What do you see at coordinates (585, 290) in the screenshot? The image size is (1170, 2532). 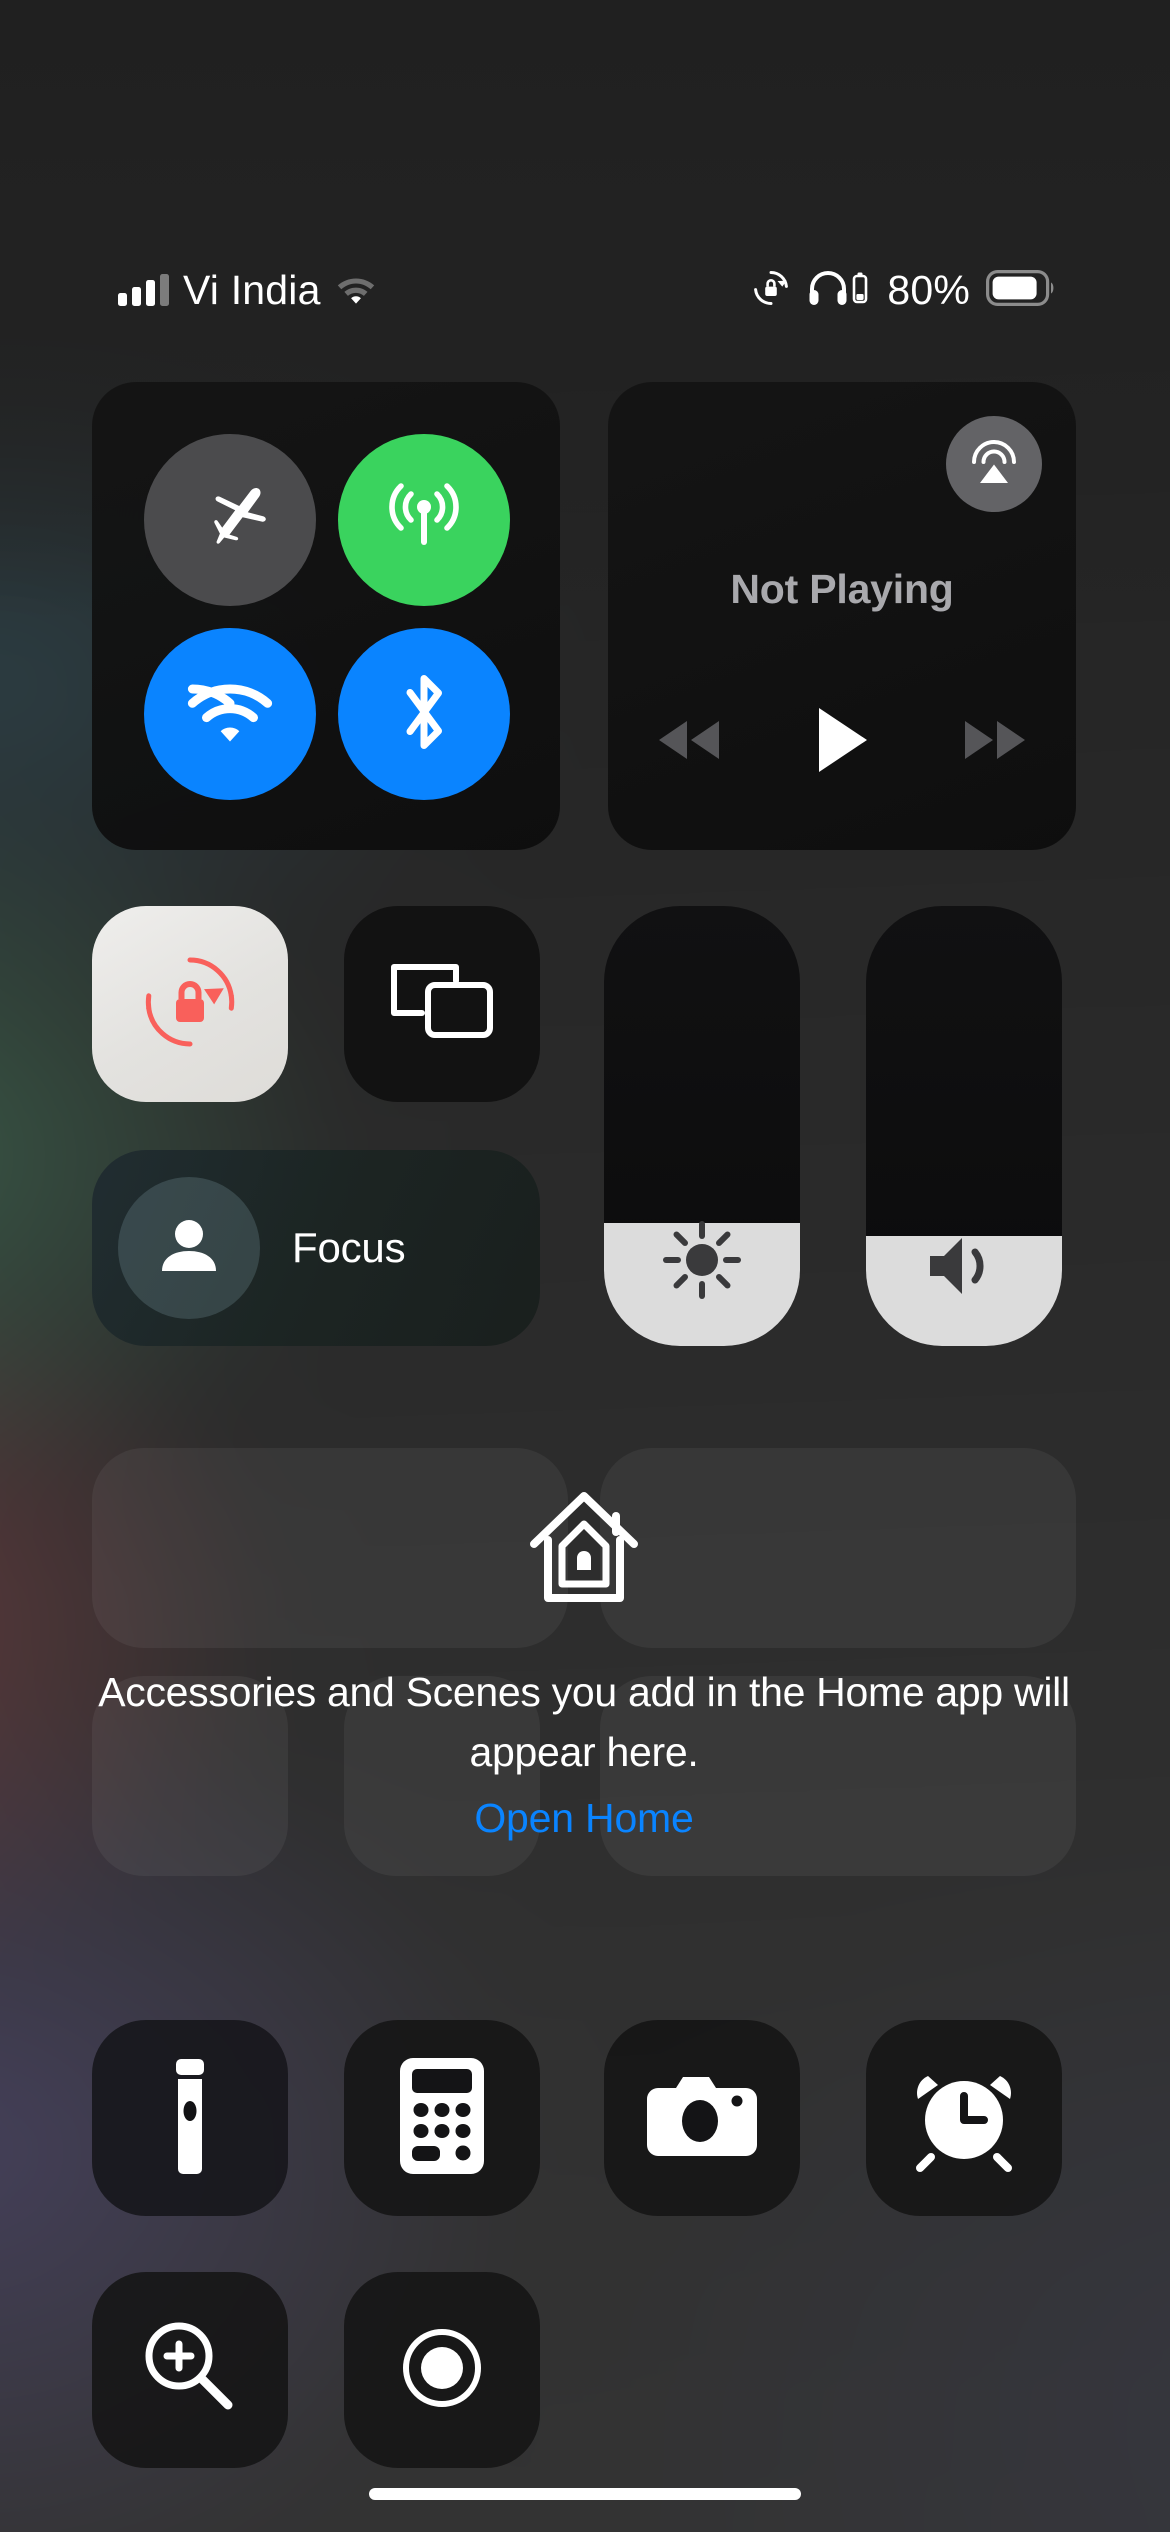 I see `status-bar: Vi India 80%` at bounding box center [585, 290].